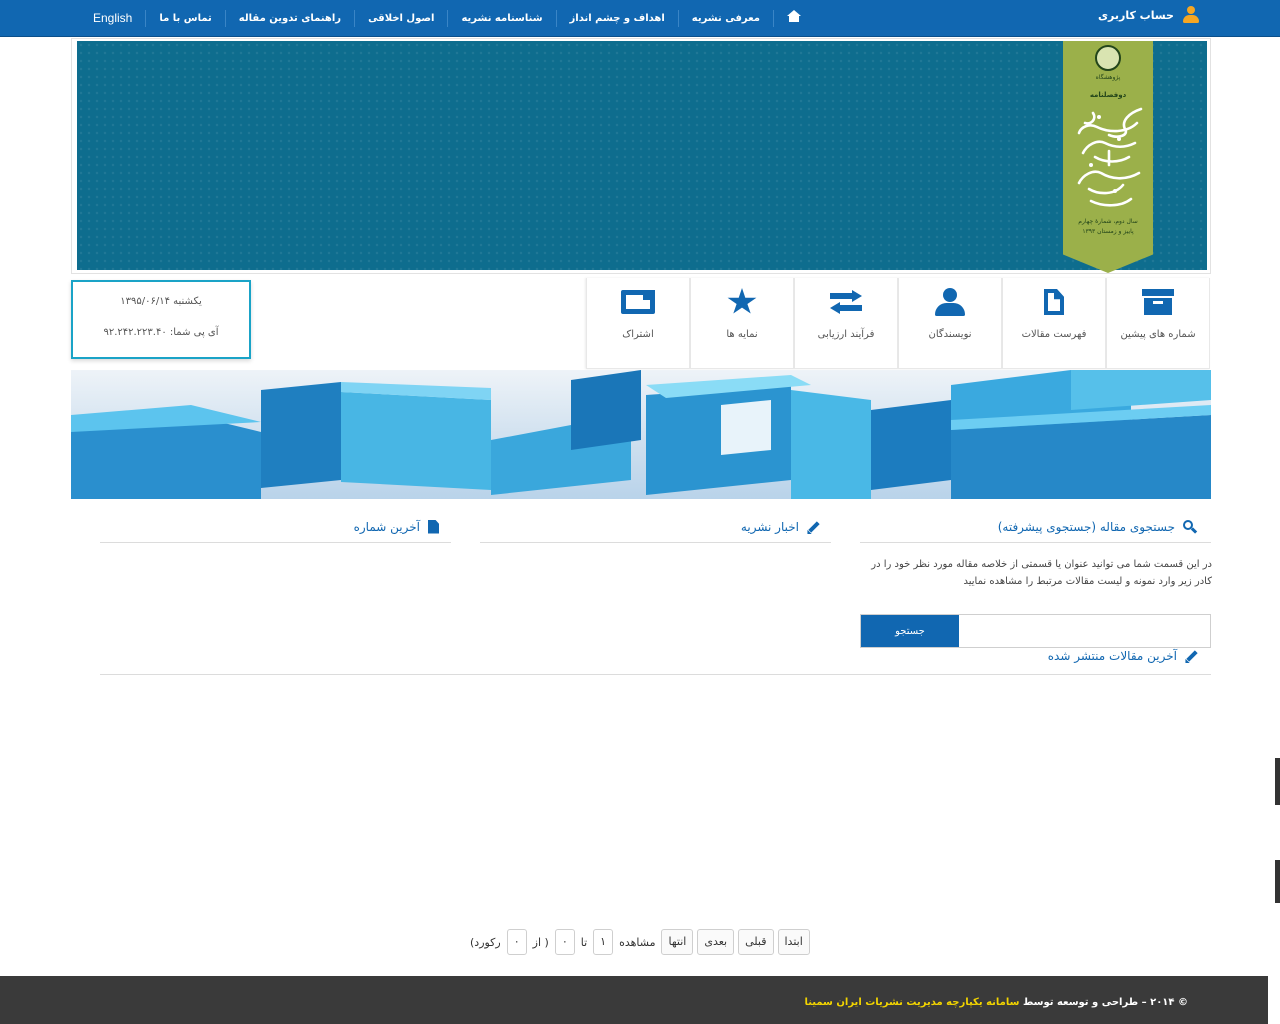 The width and height of the screenshot is (1280, 1024). Describe the element at coordinates (756, 942) in the screenshot. I see `pager-prev-button: قبلی` at that location.